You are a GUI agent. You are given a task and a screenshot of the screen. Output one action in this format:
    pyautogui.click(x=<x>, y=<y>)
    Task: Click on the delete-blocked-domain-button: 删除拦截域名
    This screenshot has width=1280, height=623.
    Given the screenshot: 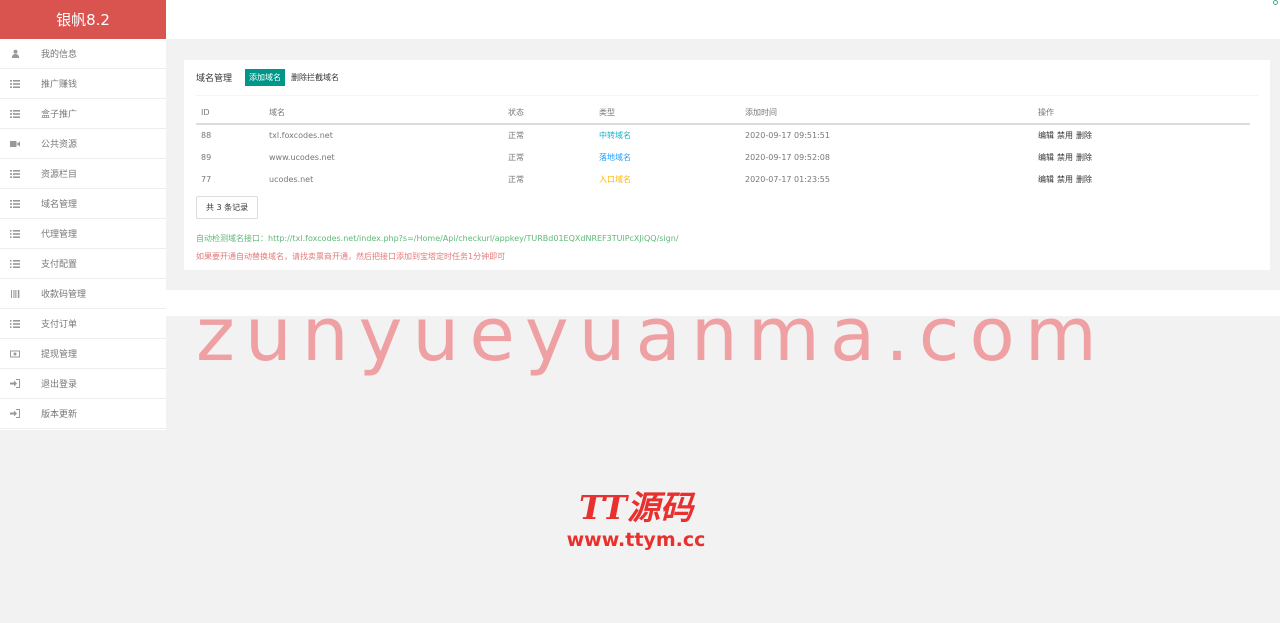 What is the action you would take?
    pyautogui.click(x=315, y=77)
    